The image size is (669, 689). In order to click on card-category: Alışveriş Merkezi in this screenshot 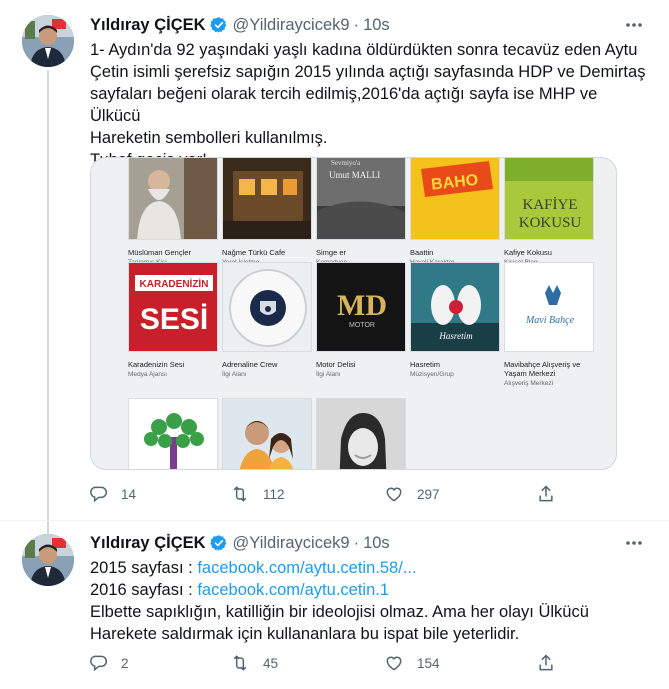, I will do `click(529, 383)`.